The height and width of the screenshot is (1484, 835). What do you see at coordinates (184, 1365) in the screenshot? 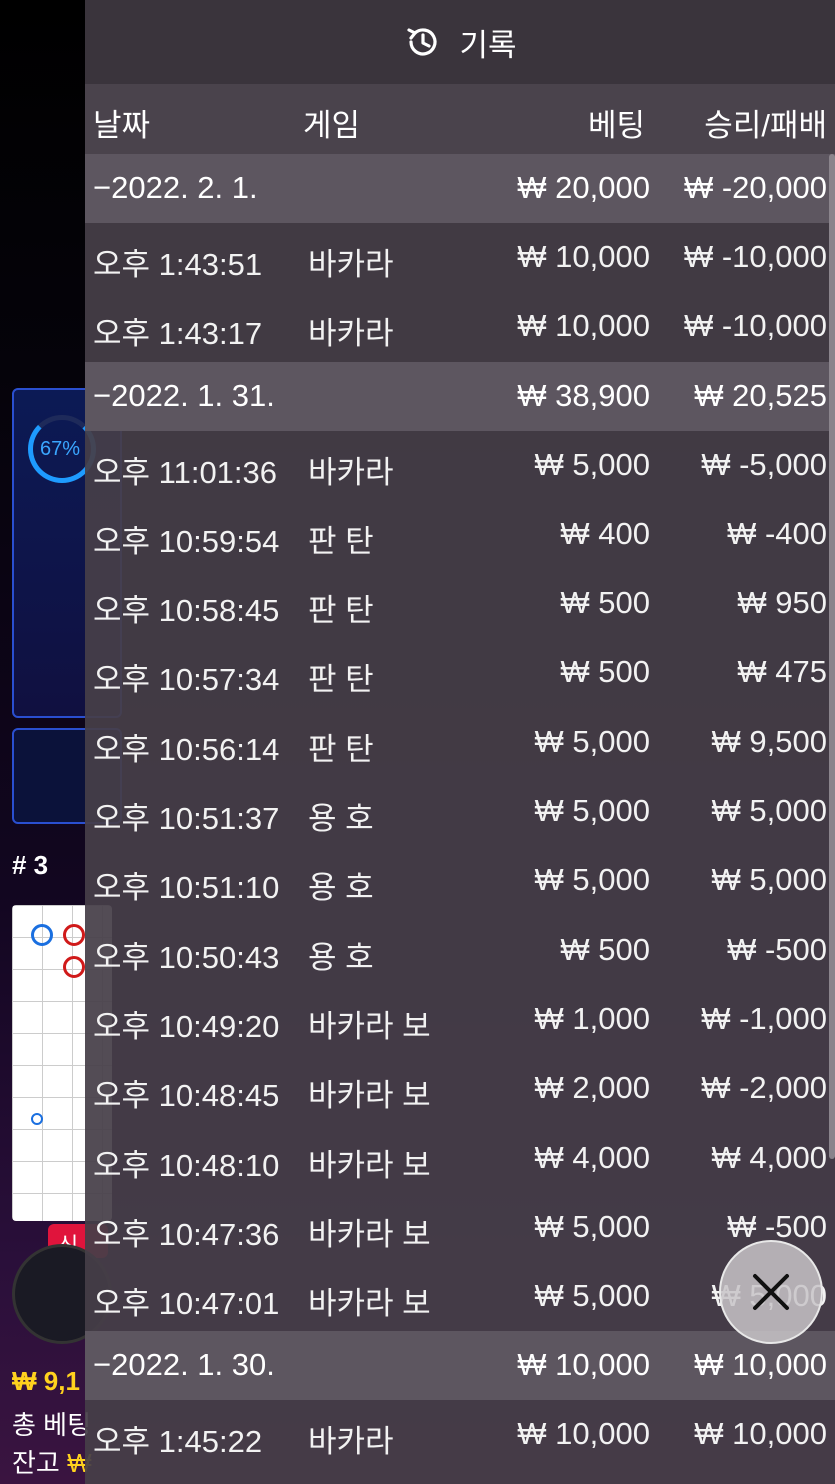
I see `row-time: −2022. 1. 30.` at bounding box center [184, 1365].